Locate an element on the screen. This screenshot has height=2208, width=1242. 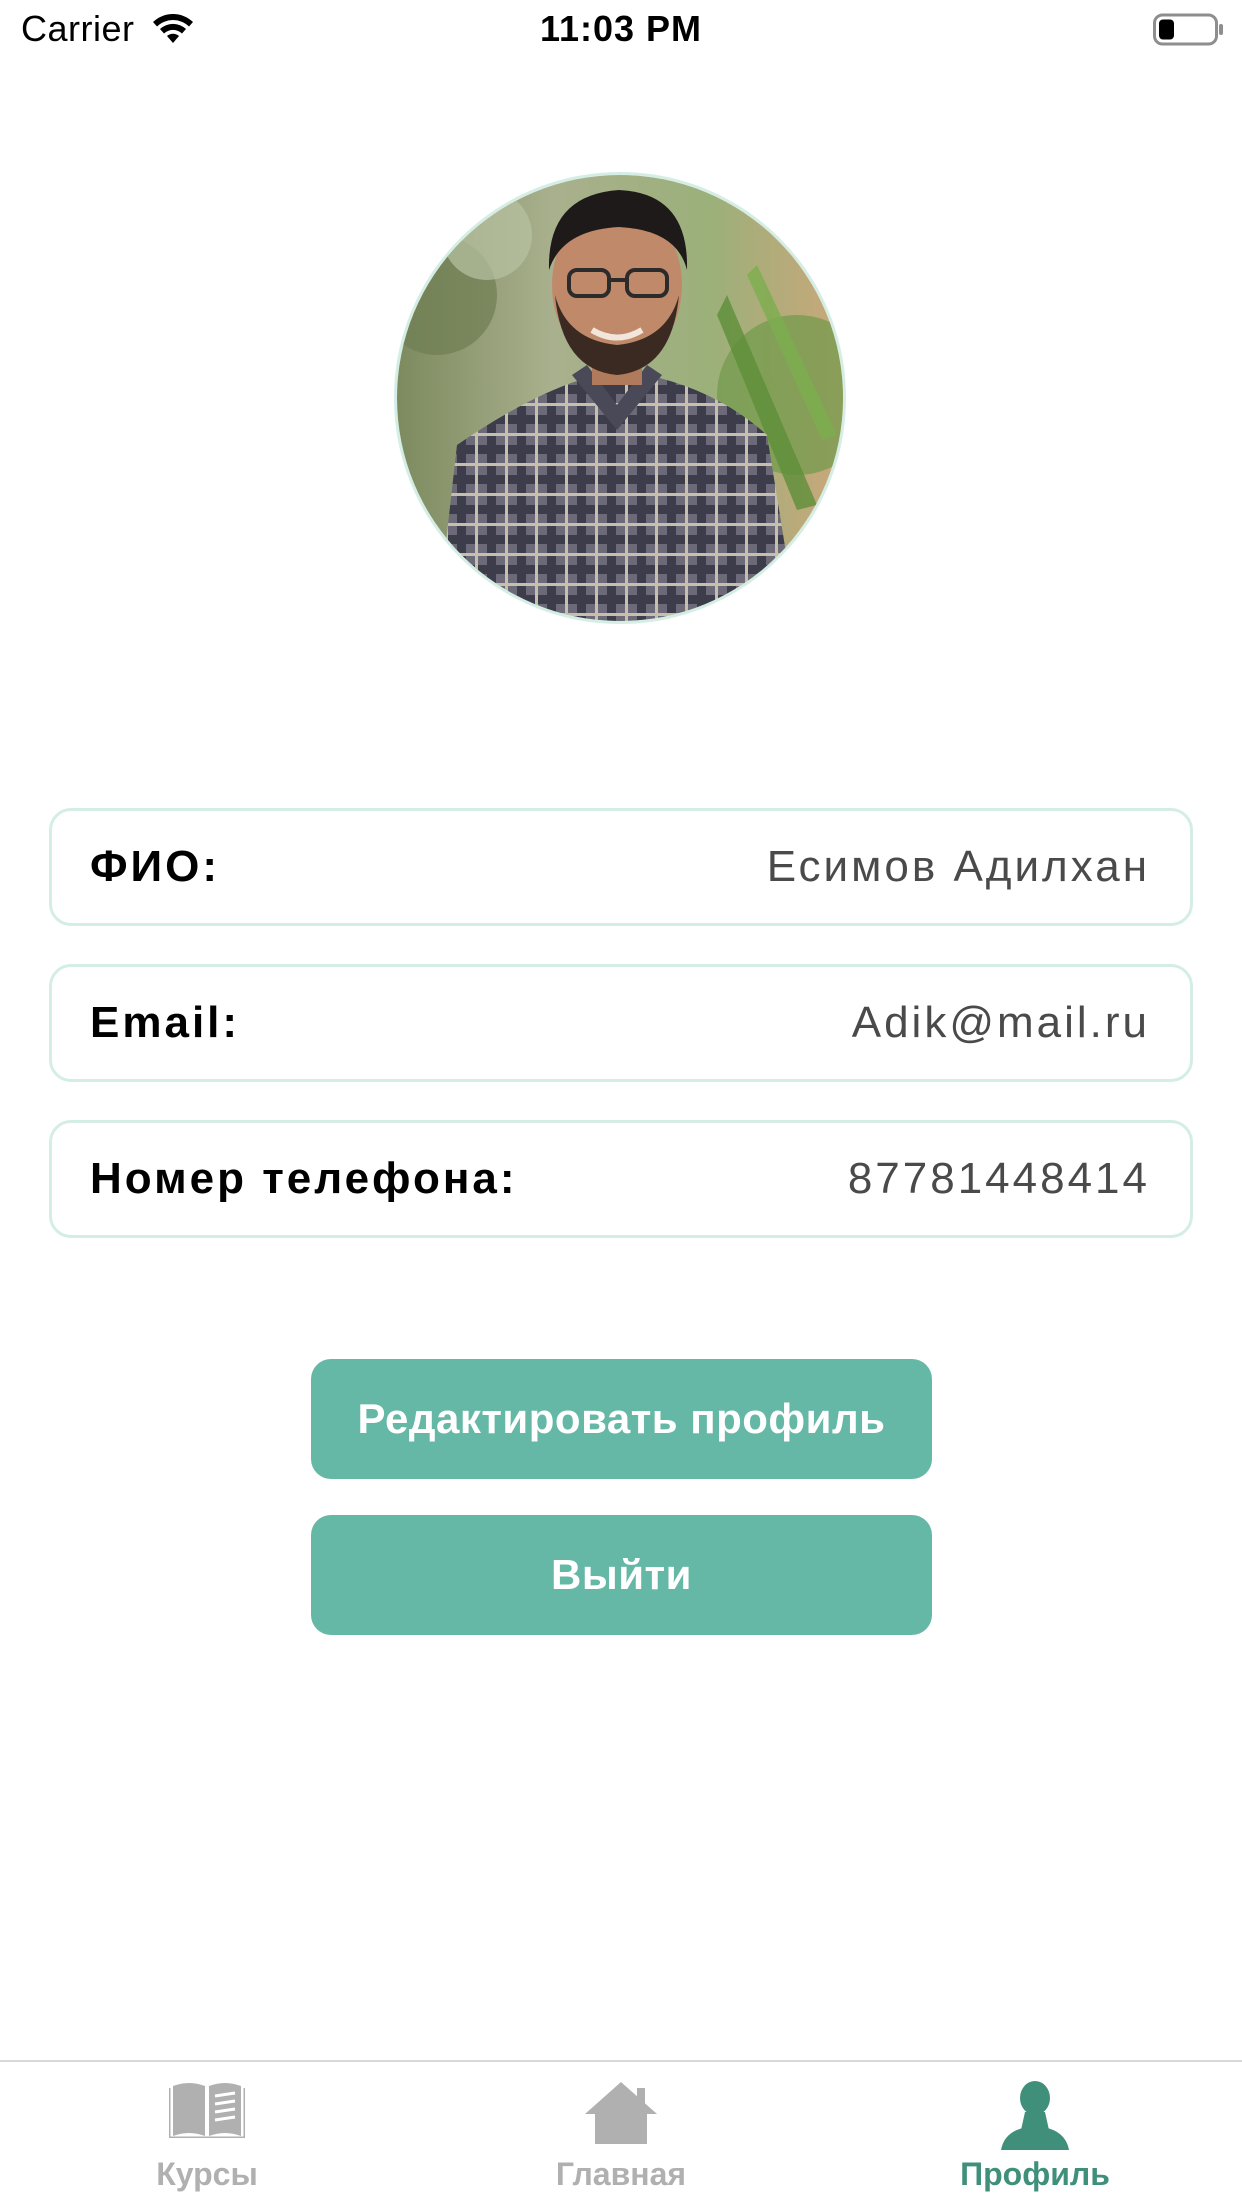
field-email: Email: Adik@mail.ru is located at coordinates (621, 1023).